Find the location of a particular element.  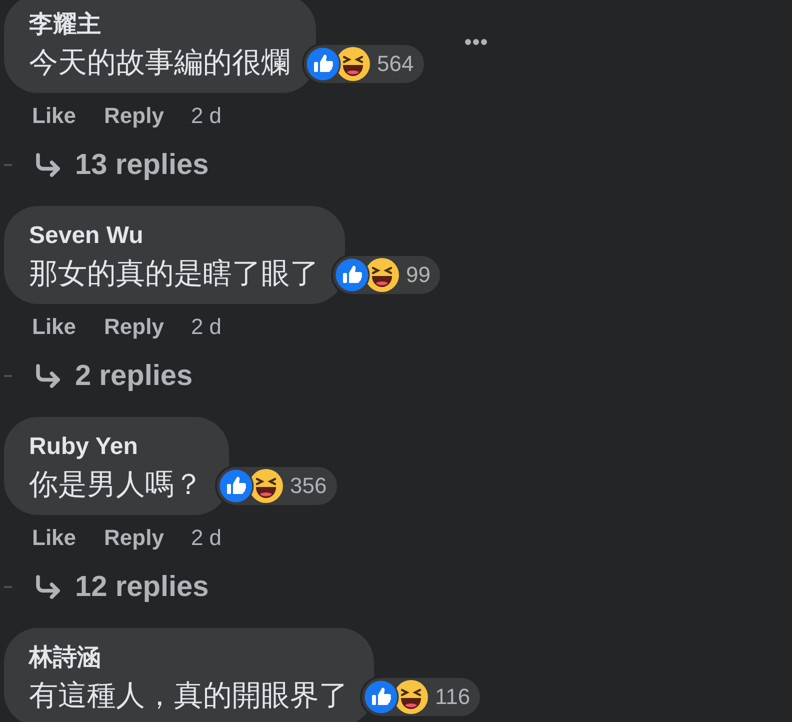

view-replies-link: 13 replies is located at coordinates (142, 165).